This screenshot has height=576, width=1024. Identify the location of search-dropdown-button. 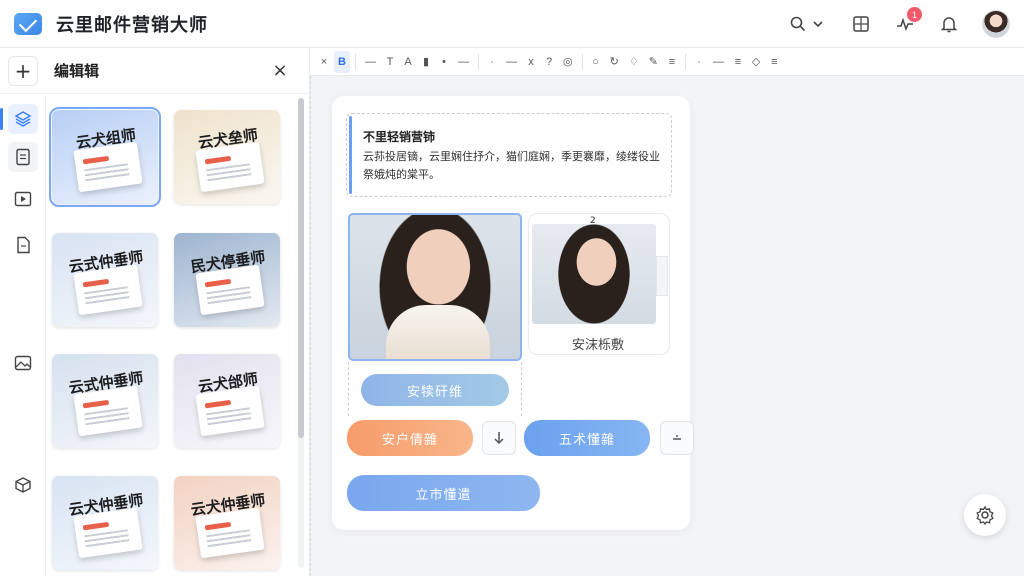
(807, 24).